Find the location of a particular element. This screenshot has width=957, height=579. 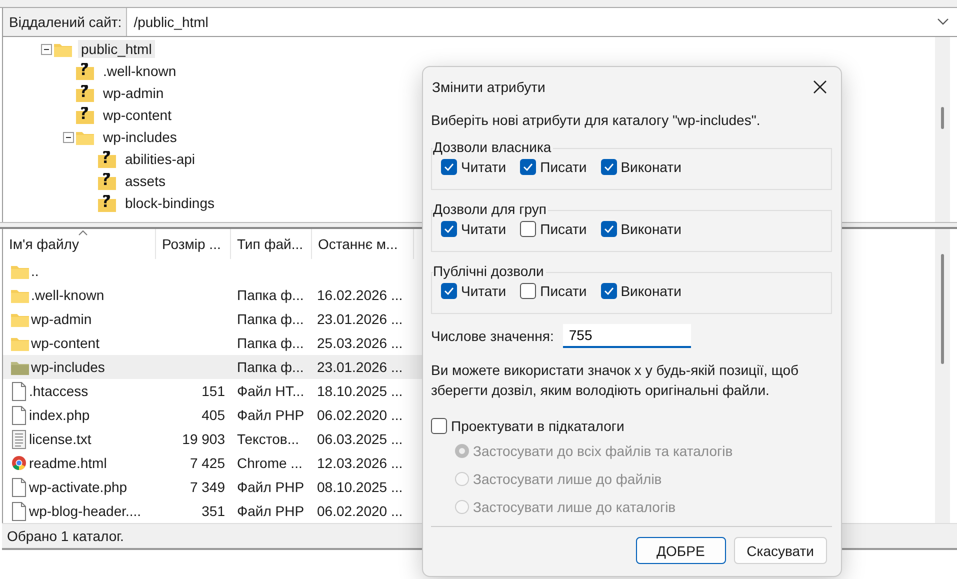

file-size: 19 903 is located at coordinates (203, 439).